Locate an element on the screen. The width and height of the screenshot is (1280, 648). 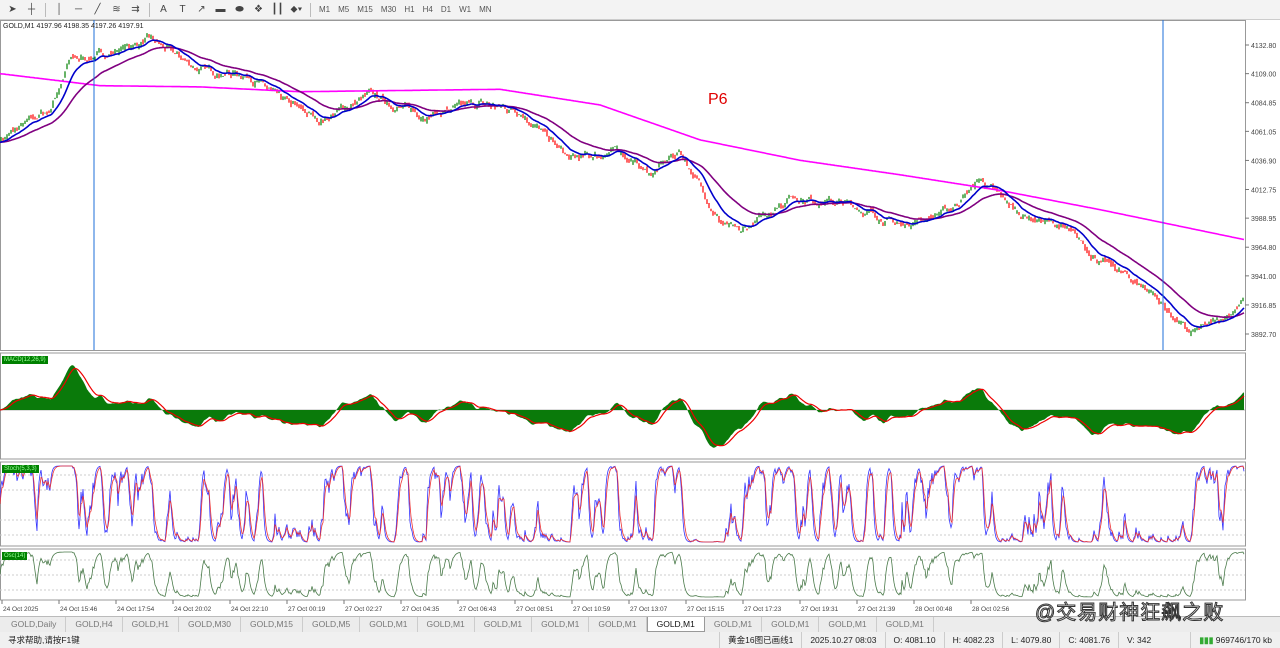
stoch-label: Stoch(5,3,3) is located at coordinates (20, 469).